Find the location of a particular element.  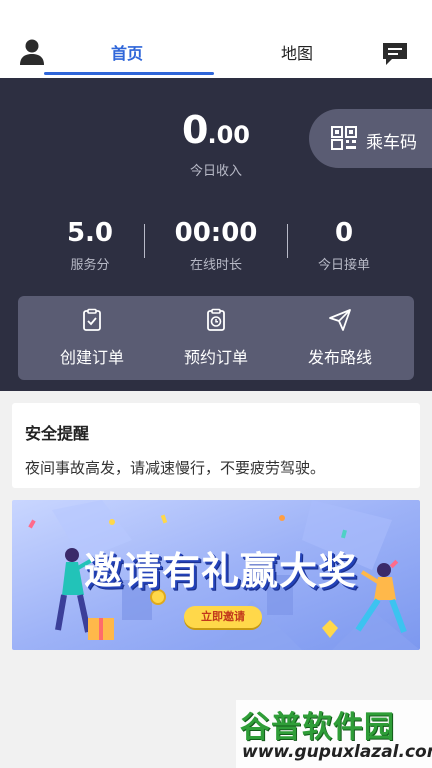

safety-title: 安全提醒 is located at coordinates (57, 433).